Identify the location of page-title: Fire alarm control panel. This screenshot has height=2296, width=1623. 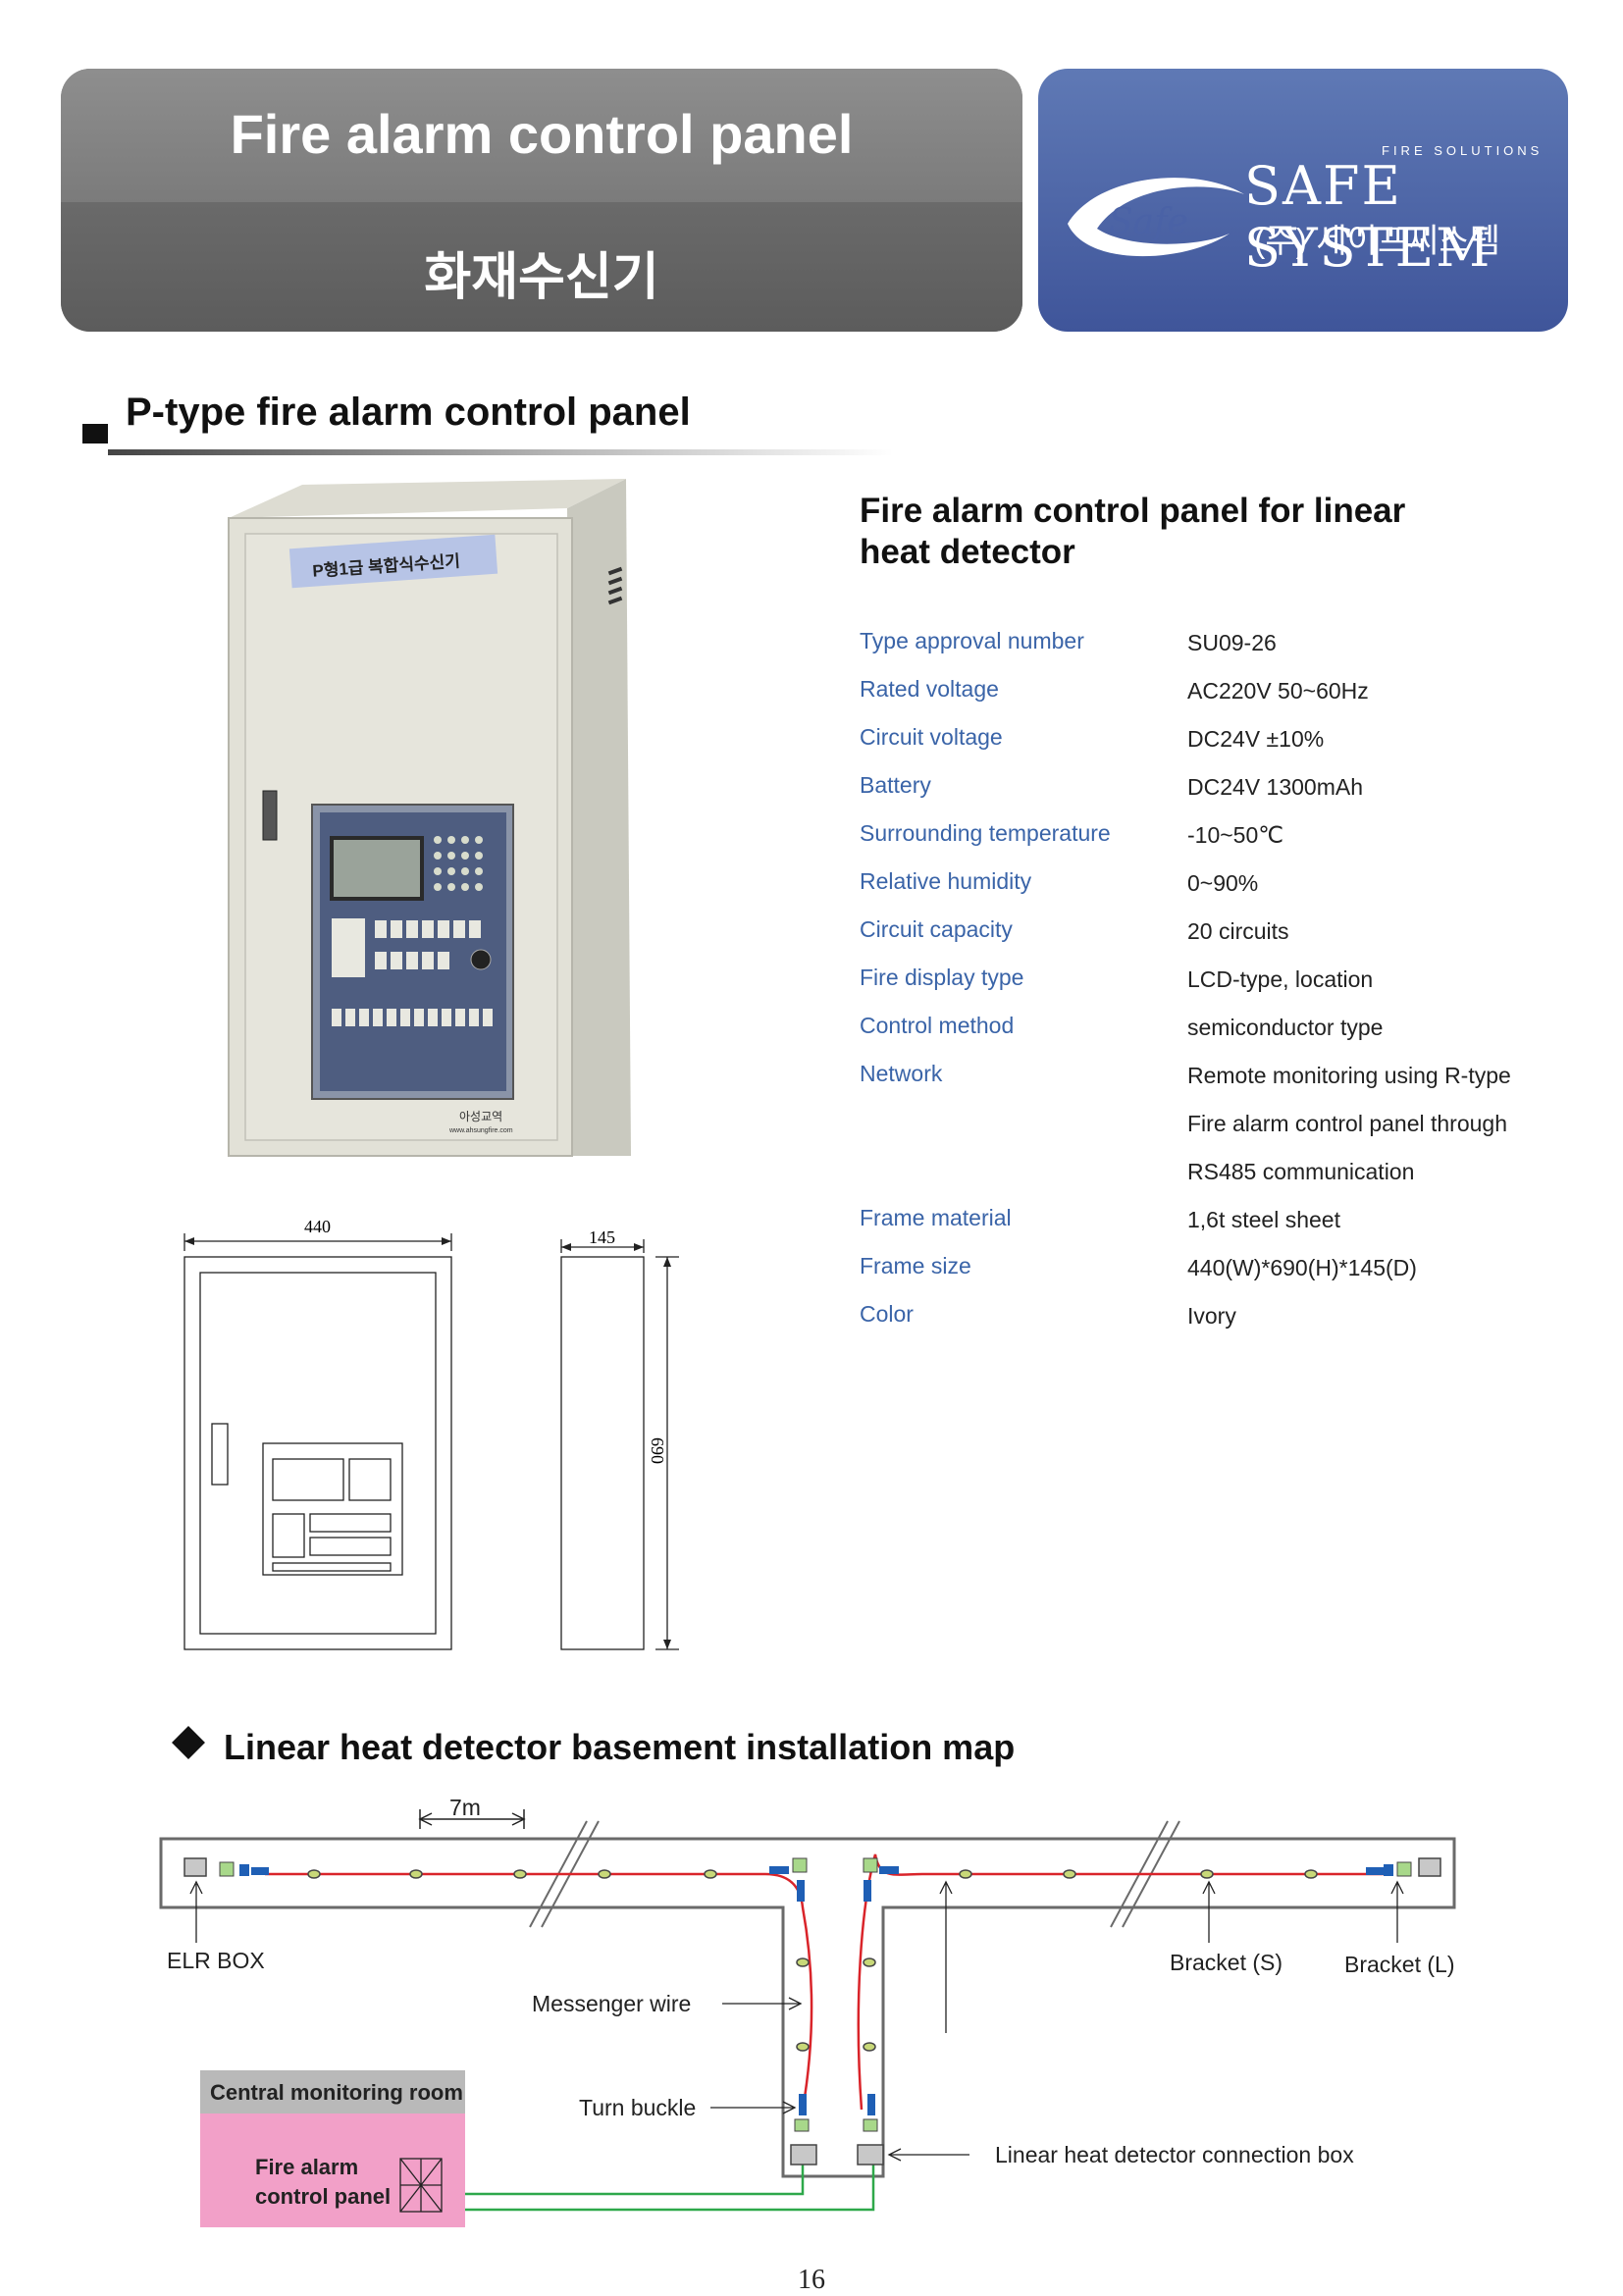
(542, 134).